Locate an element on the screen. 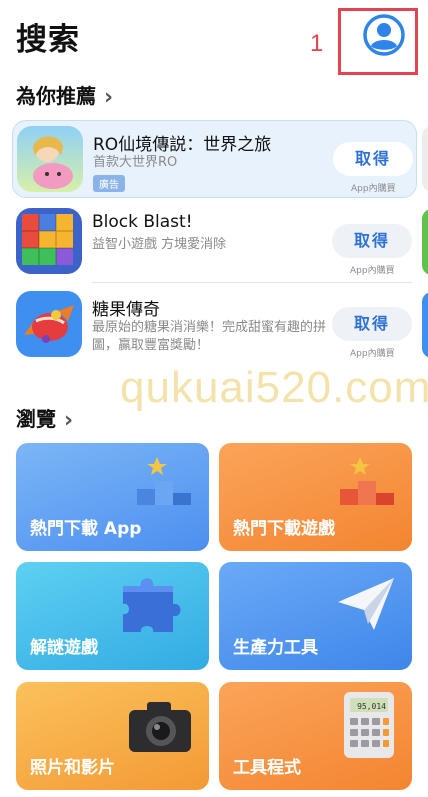 The width and height of the screenshot is (428, 797). app-name: RO仙境傳説：世界之旅 is located at coordinates (182, 145).